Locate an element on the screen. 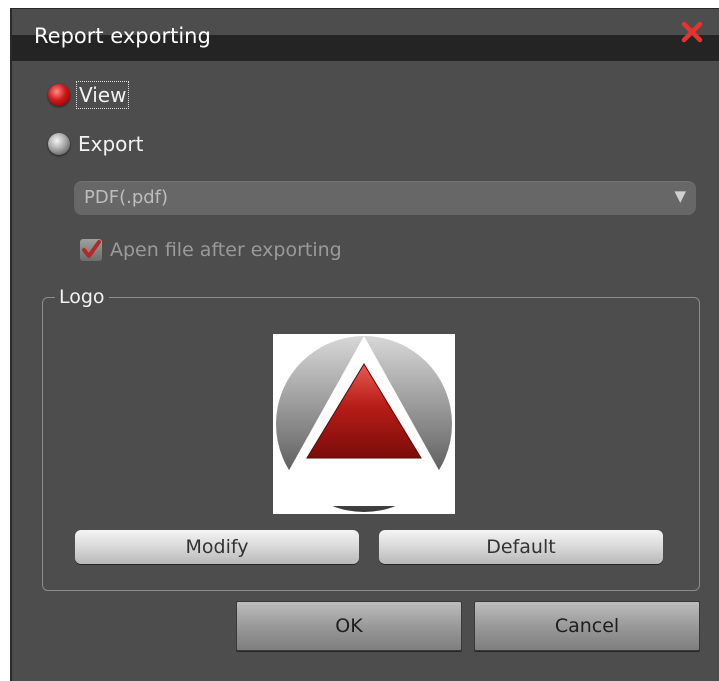 This screenshot has height=681, width=719. export-option: Export is located at coordinates (95, 144).